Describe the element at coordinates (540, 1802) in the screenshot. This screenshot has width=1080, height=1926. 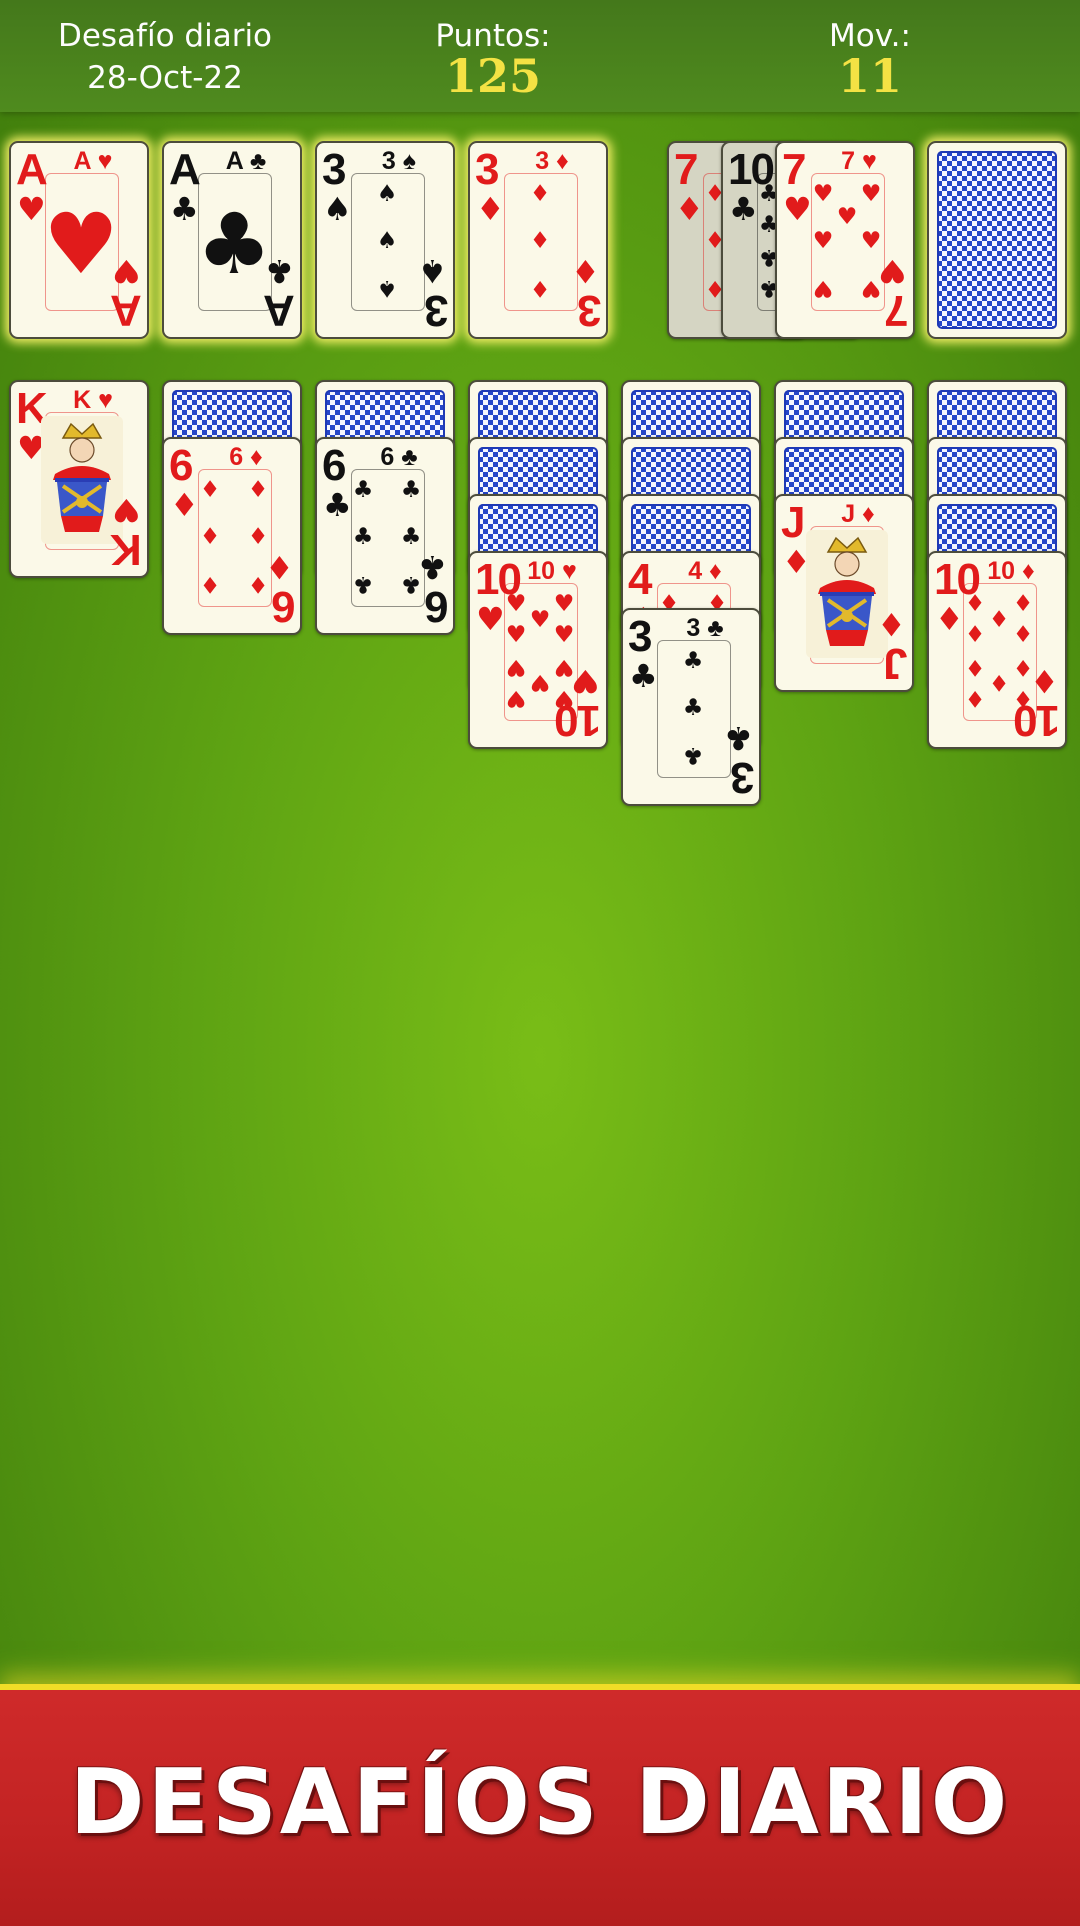
I see `banner-text: DESAFÍOS DIARIO` at that location.